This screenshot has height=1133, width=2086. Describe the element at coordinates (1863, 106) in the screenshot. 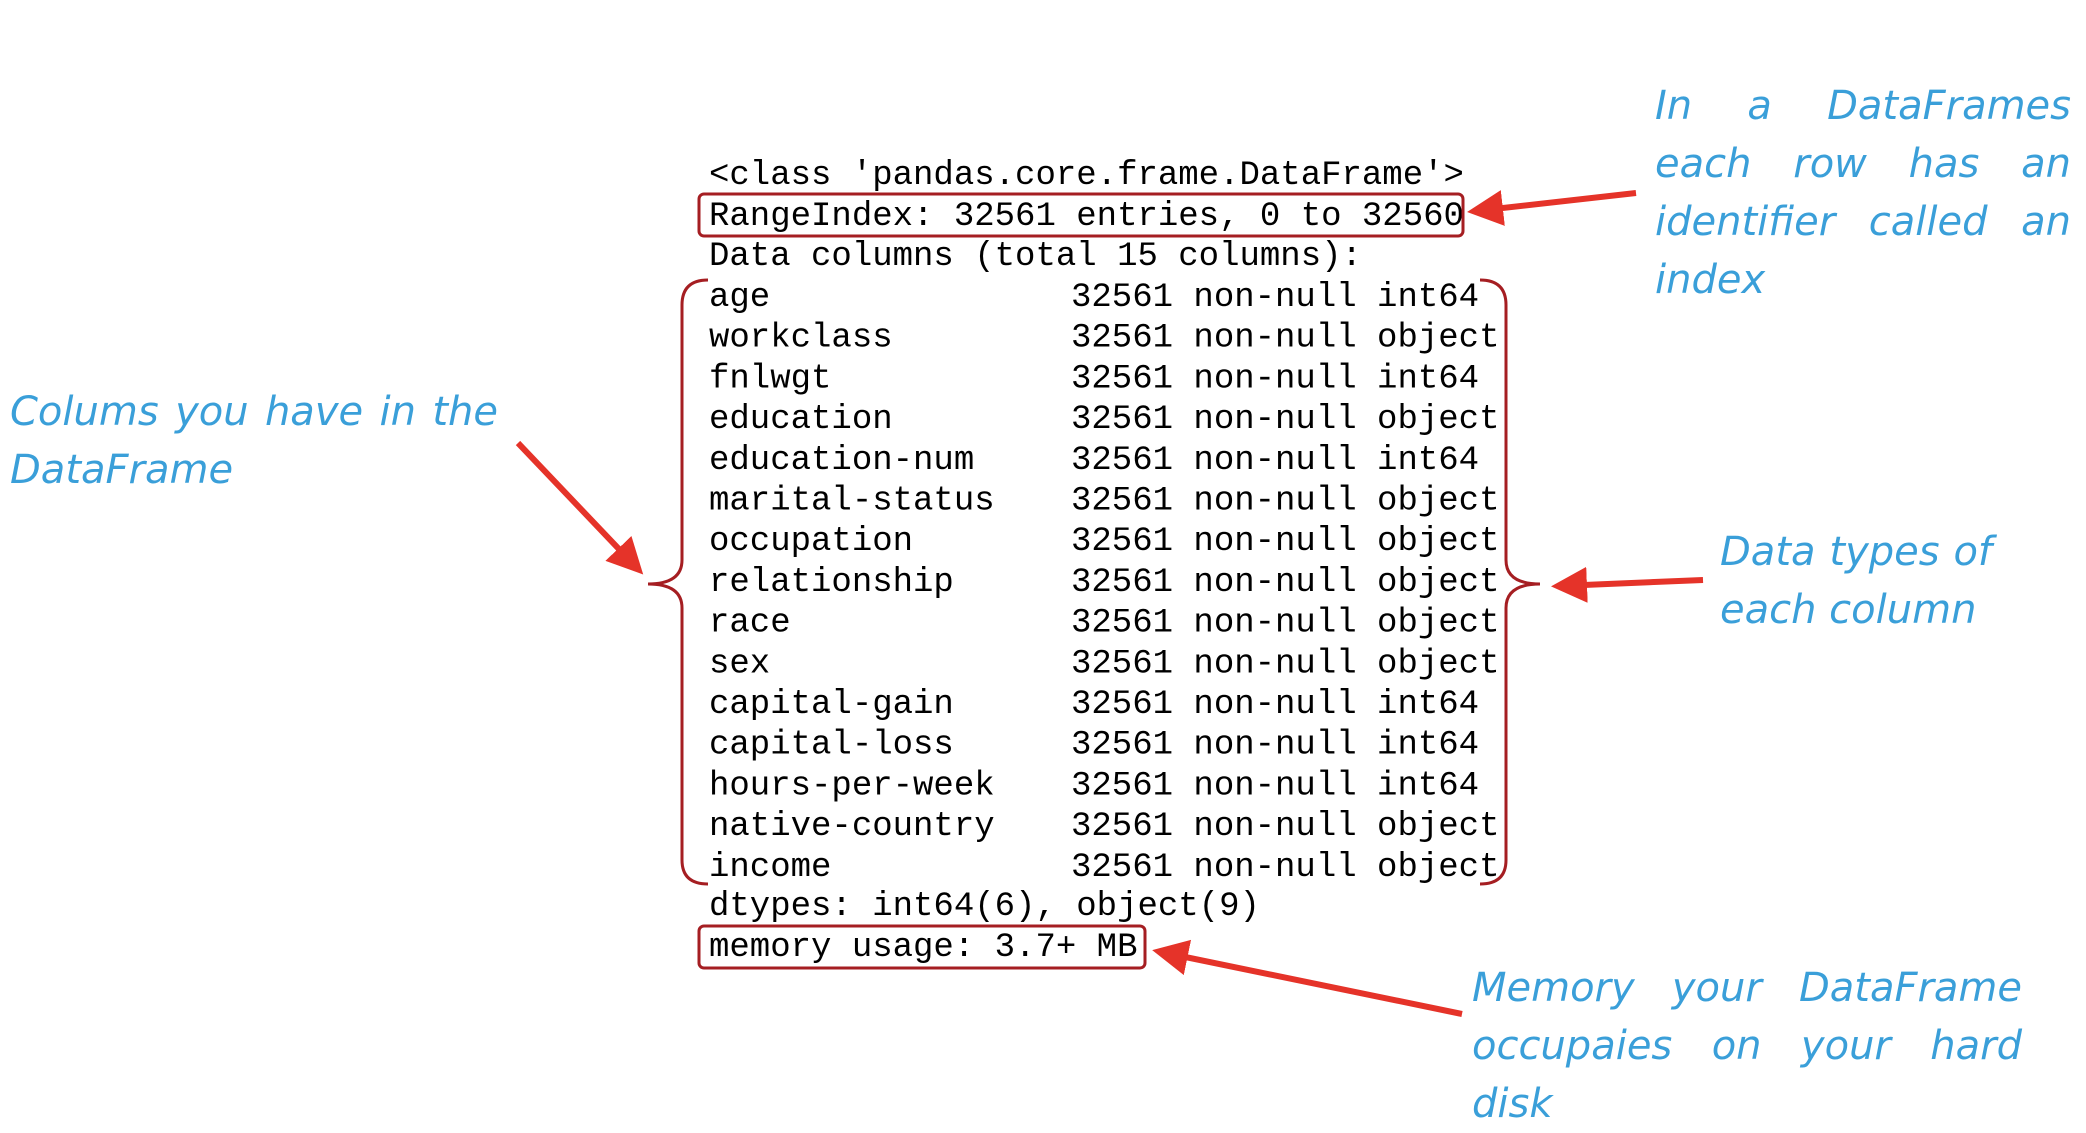

I see `index-annotation-line: In a DataFrames` at that location.